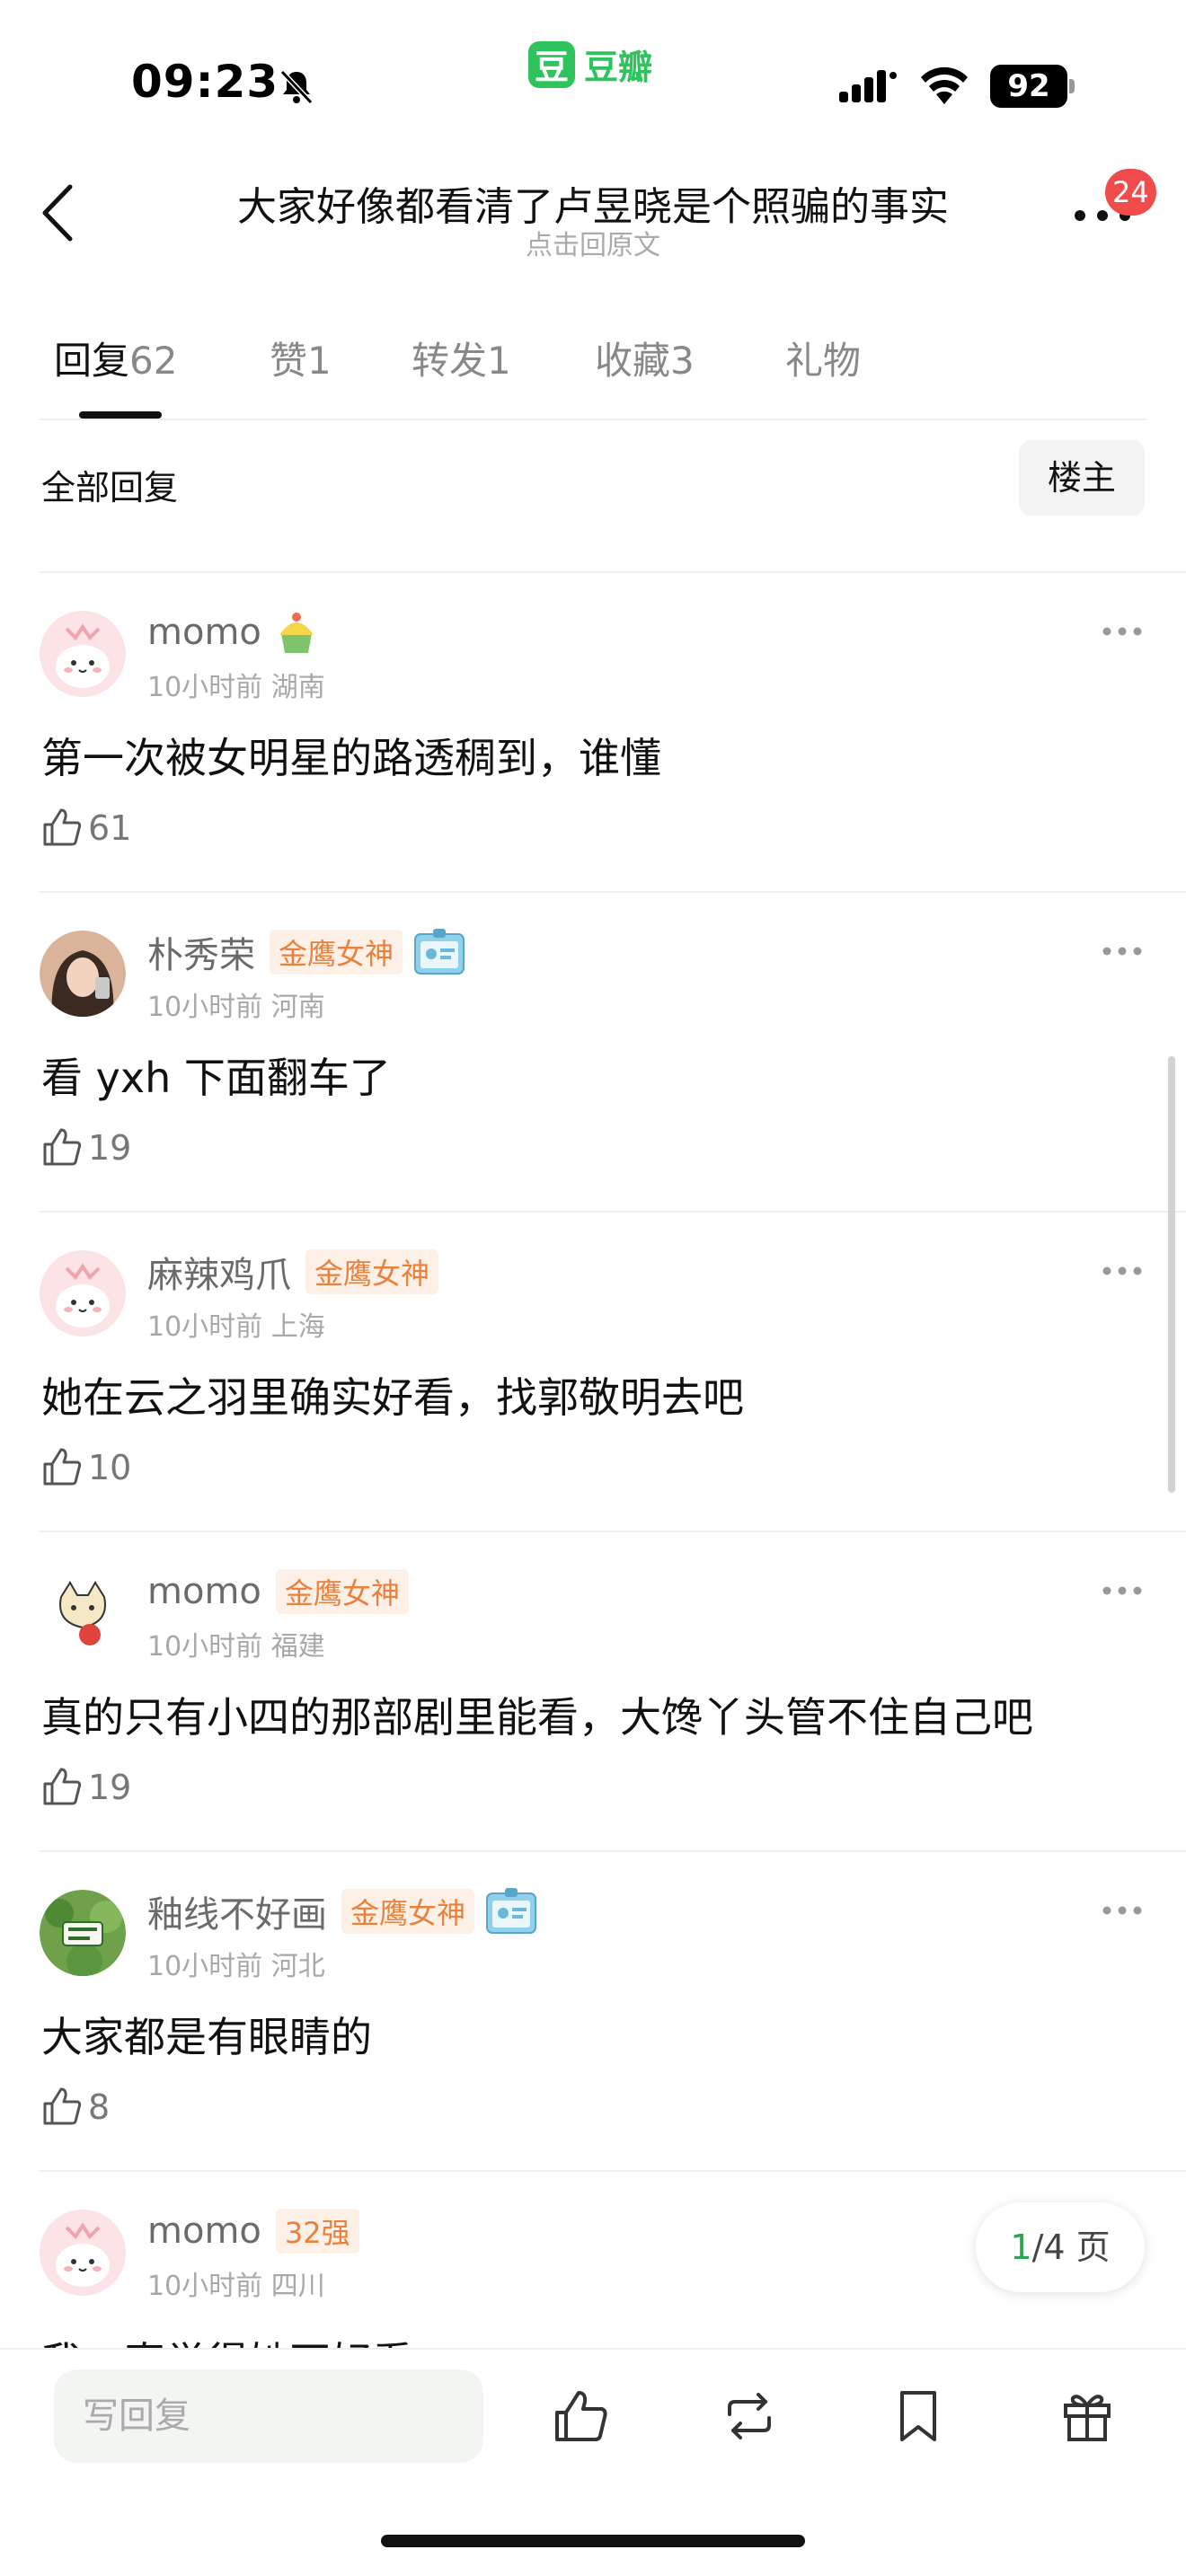 The image size is (1186, 2576). I want to click on battery-level: 92, so click(1028, 86).